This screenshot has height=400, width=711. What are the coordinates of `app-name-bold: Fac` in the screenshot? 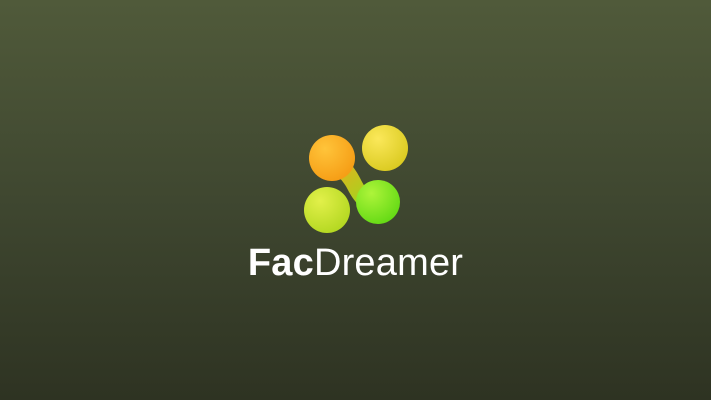 It's located at (280, 263).